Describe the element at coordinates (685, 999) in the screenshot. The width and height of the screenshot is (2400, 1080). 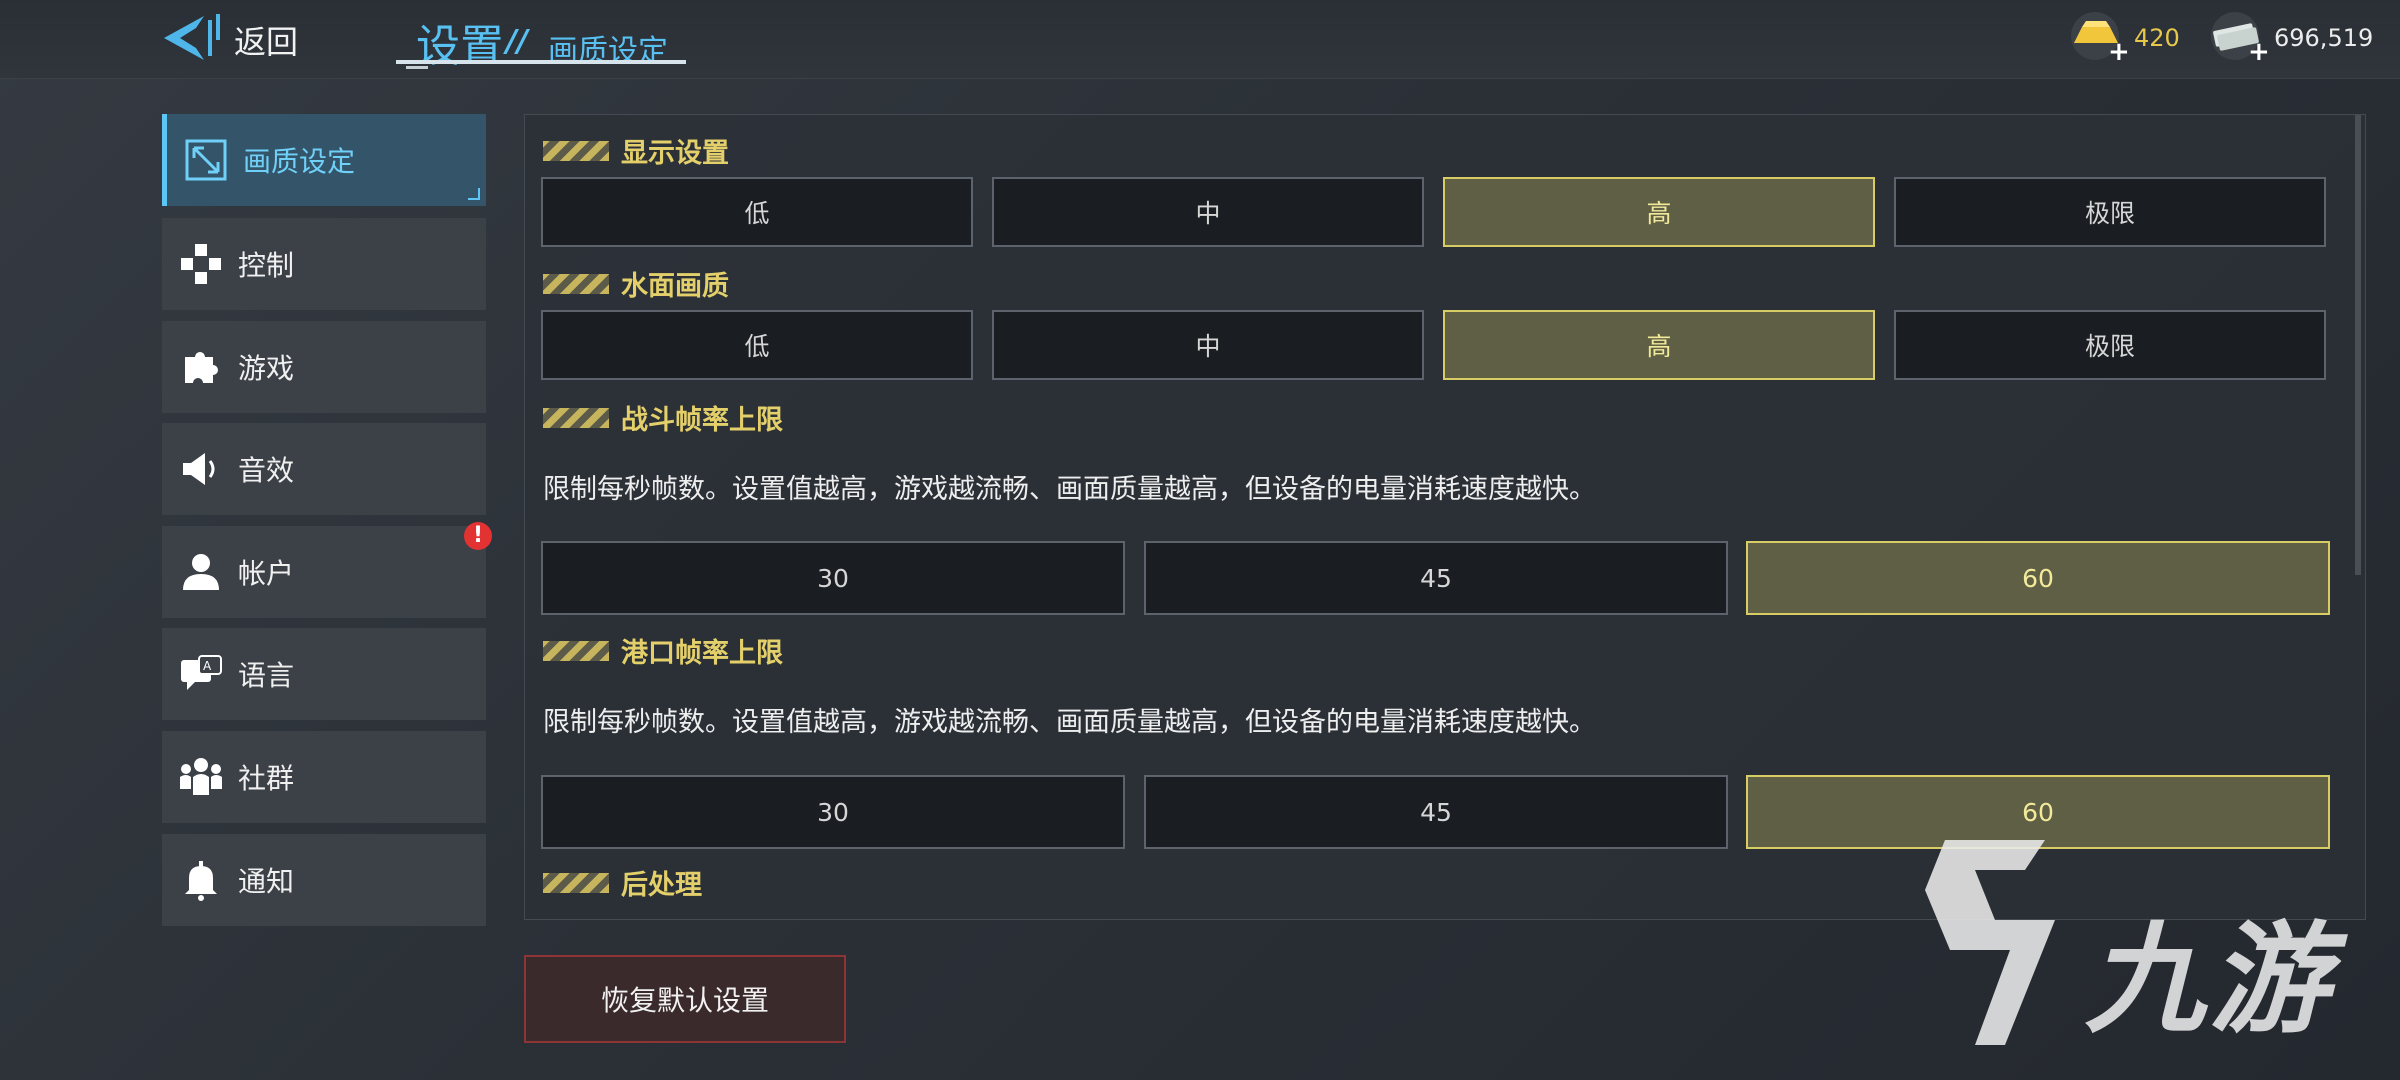
I see `restore-defaults-button: 恢复默认设置` at that location.